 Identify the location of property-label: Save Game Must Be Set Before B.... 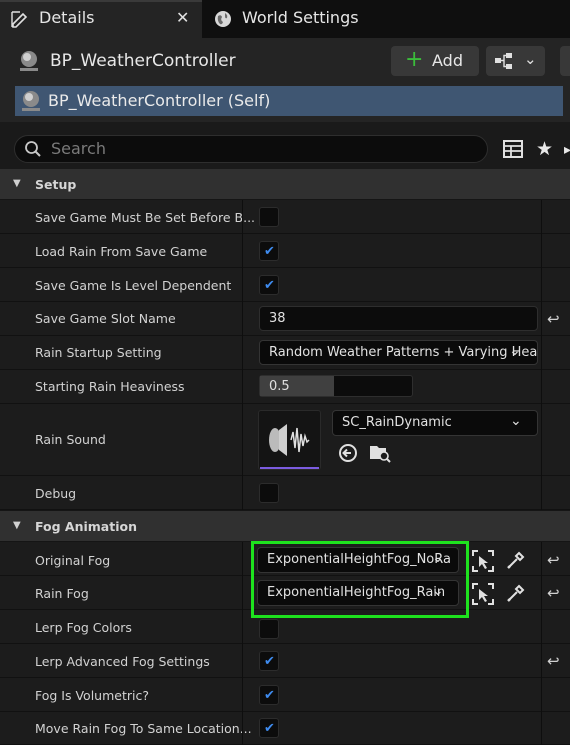
(145, 217).